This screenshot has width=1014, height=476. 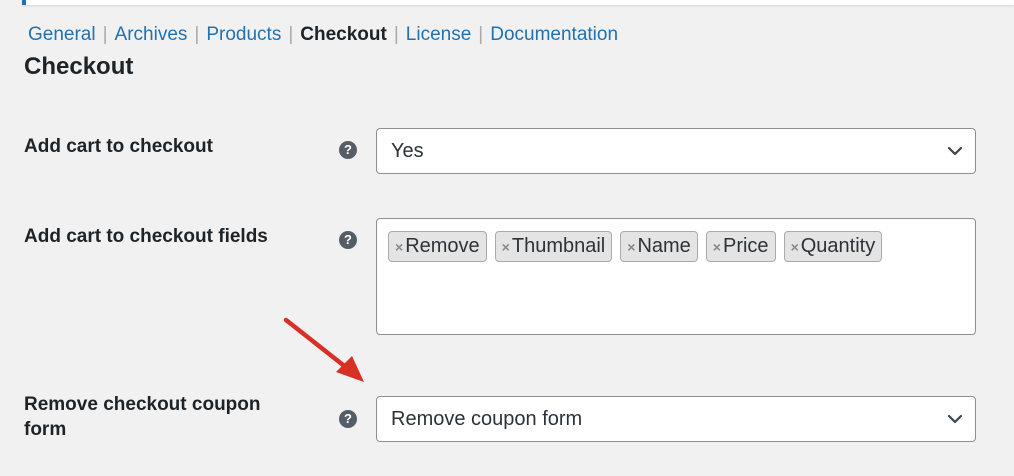 I want to click on tag-remove: × Remove, so click(x=437, y=246).